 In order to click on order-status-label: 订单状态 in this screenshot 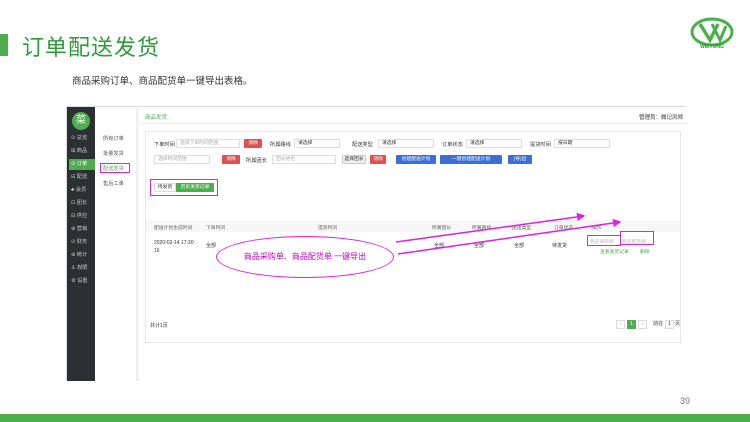, I will do `click(452, 145)`.